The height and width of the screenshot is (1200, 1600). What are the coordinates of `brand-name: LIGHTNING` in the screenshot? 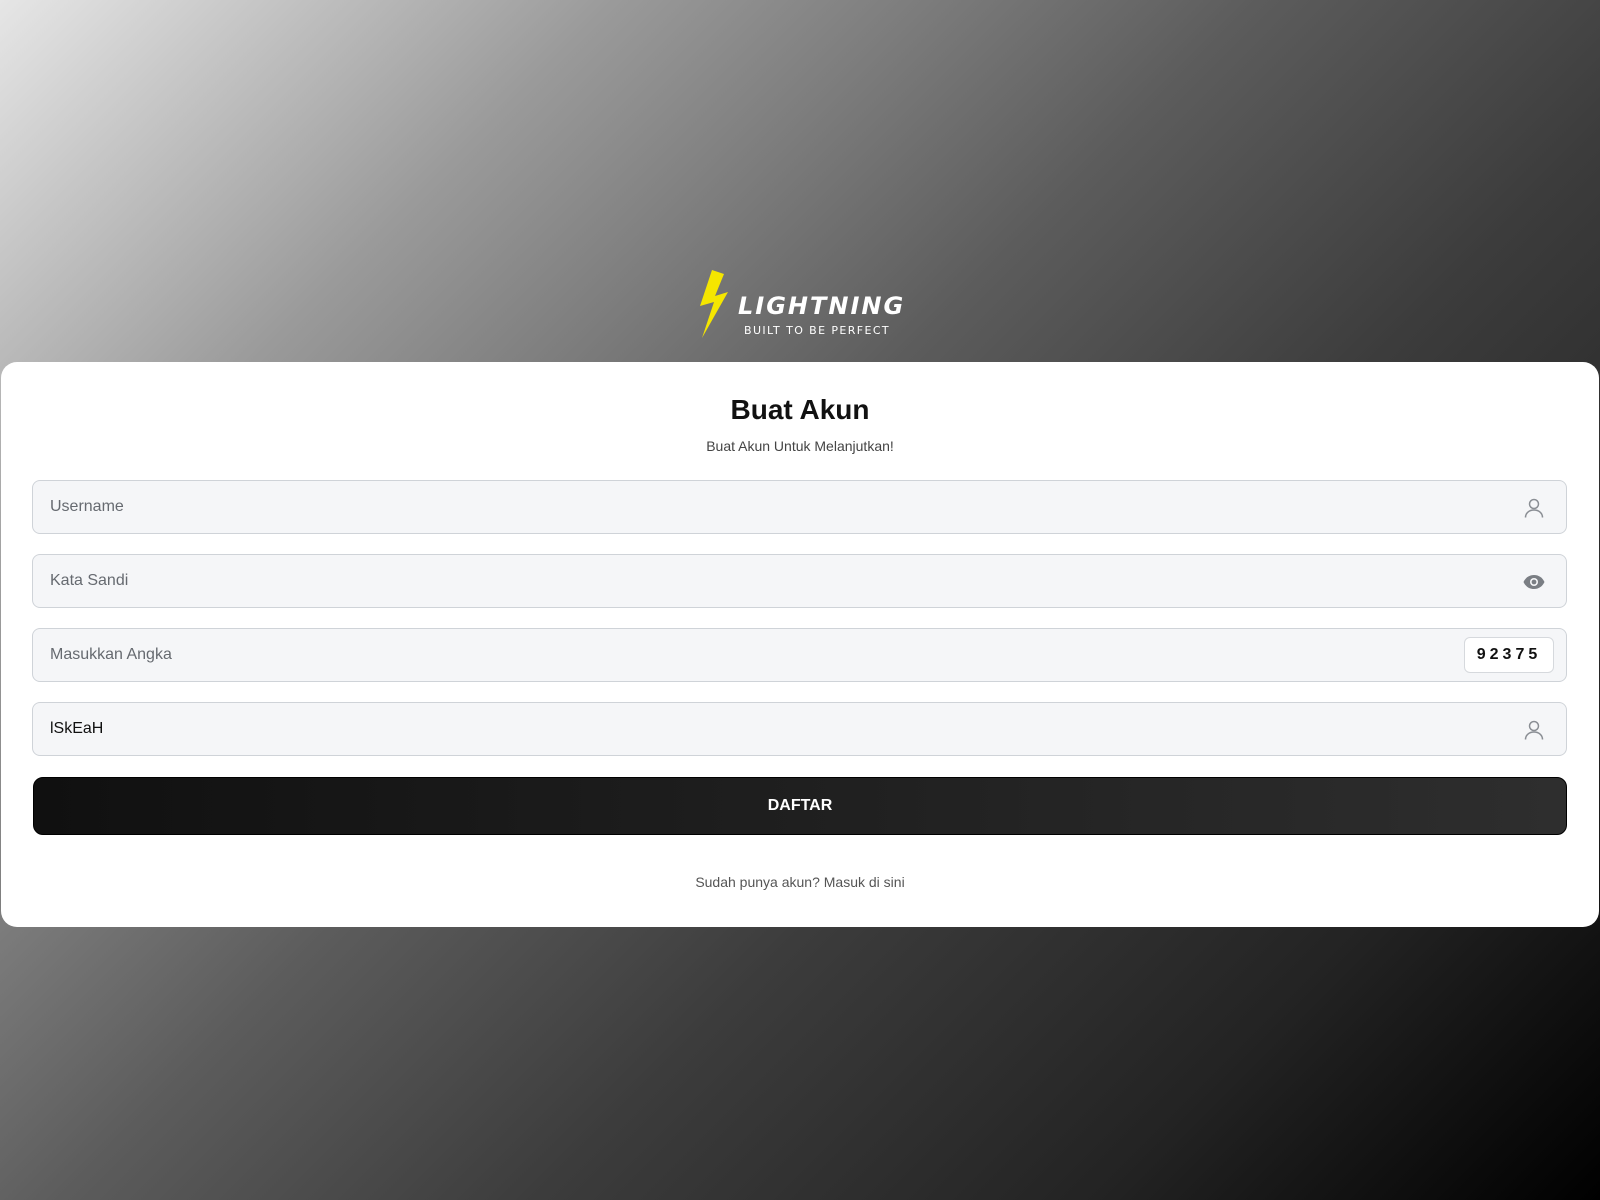 It's located at (822, 306).